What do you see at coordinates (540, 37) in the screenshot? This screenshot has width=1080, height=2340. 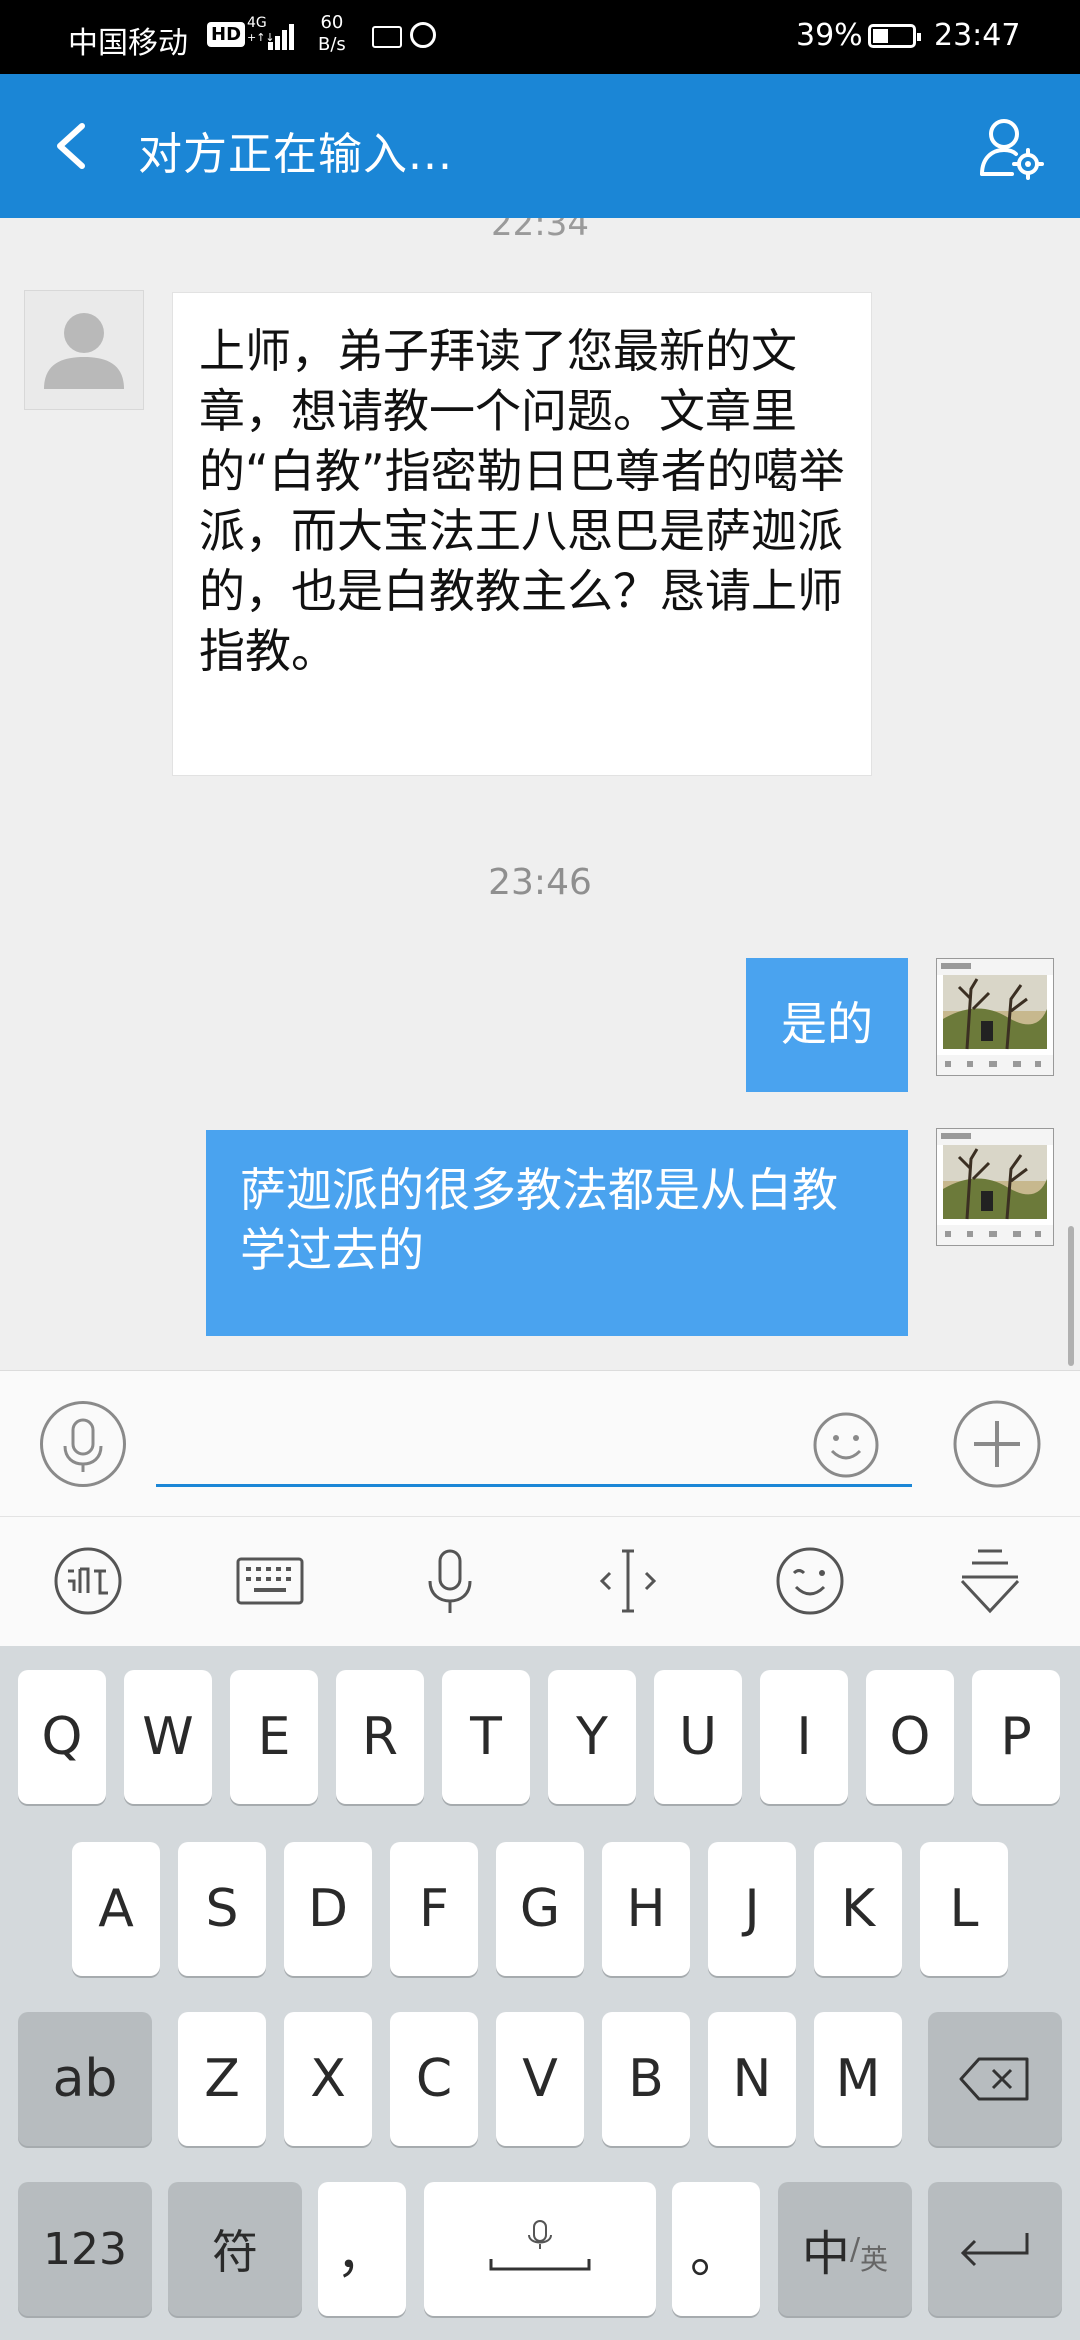 I see `status-bar: 中国移动 HD 4G +↑↓ 60 B/s 39% 23:47` at bounding box center [540, 37].